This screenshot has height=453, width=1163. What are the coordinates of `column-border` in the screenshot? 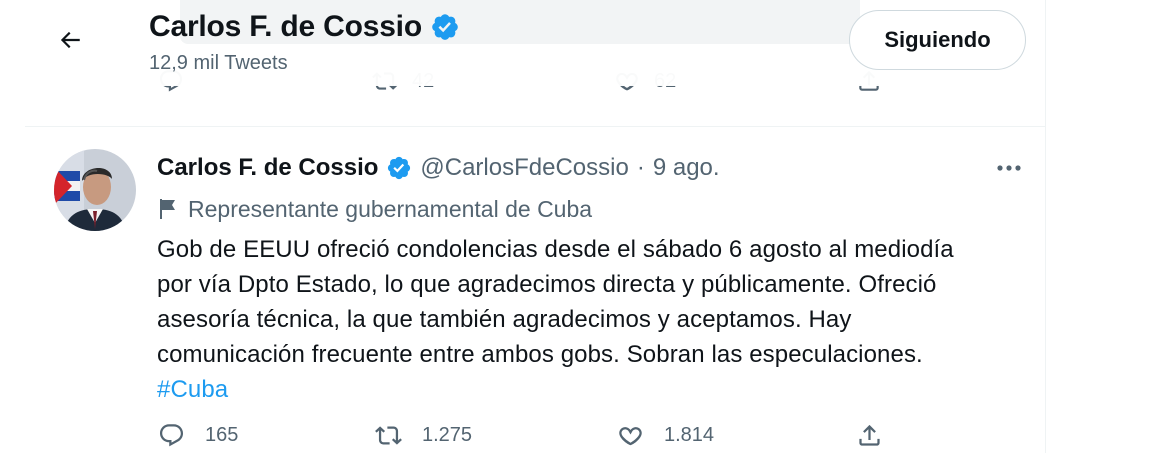 It's located at (1045, 226).